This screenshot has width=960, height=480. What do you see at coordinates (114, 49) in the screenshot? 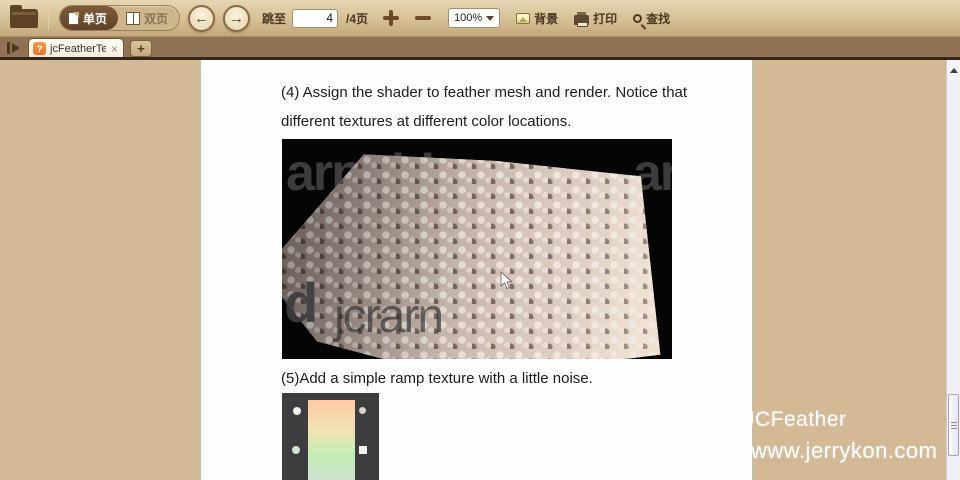
I see `tab-close-button: ×` at bounding box center [114, 49].